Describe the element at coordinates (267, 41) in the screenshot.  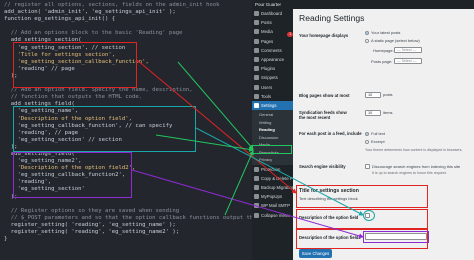
I see `sidebar-item-label: Pages` at that location.